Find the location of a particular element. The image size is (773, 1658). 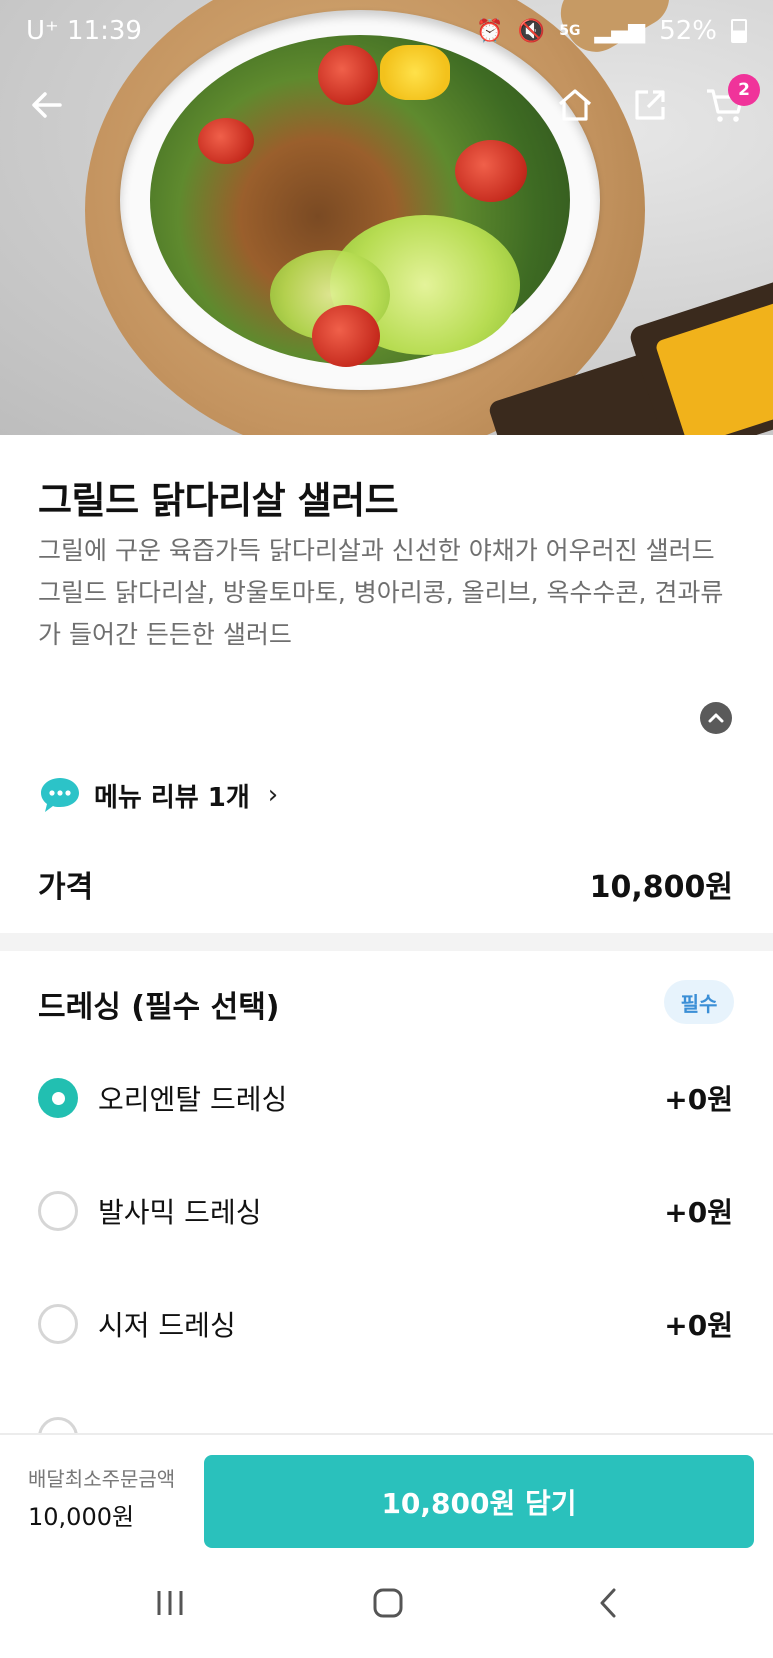

add-to-cart-button: 10,800원 담기 is located at coordinates (479, 1501).